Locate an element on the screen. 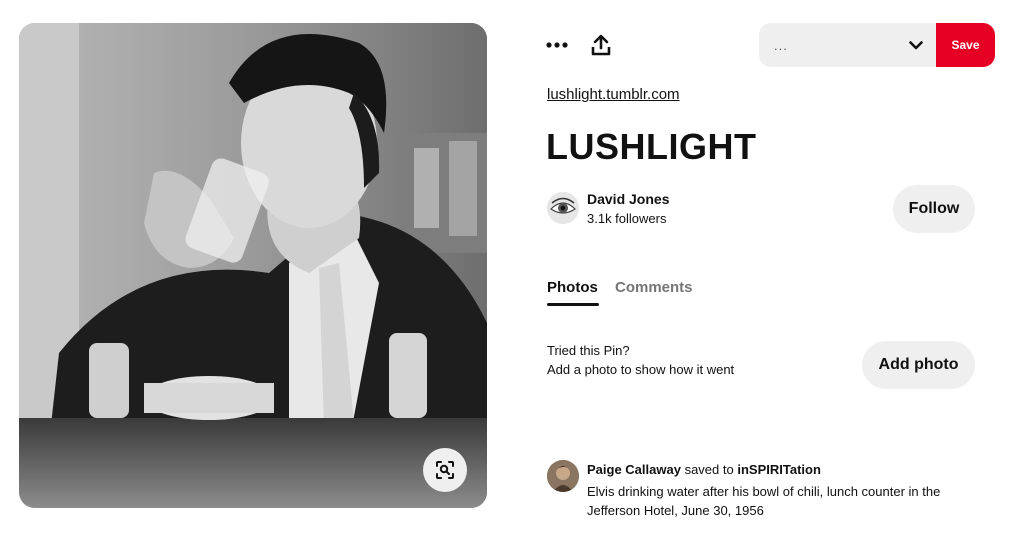 Image resolution: width=1019 pixels, height=540 pixels. activity-verb: saved to is located at coordinates (709, 469).